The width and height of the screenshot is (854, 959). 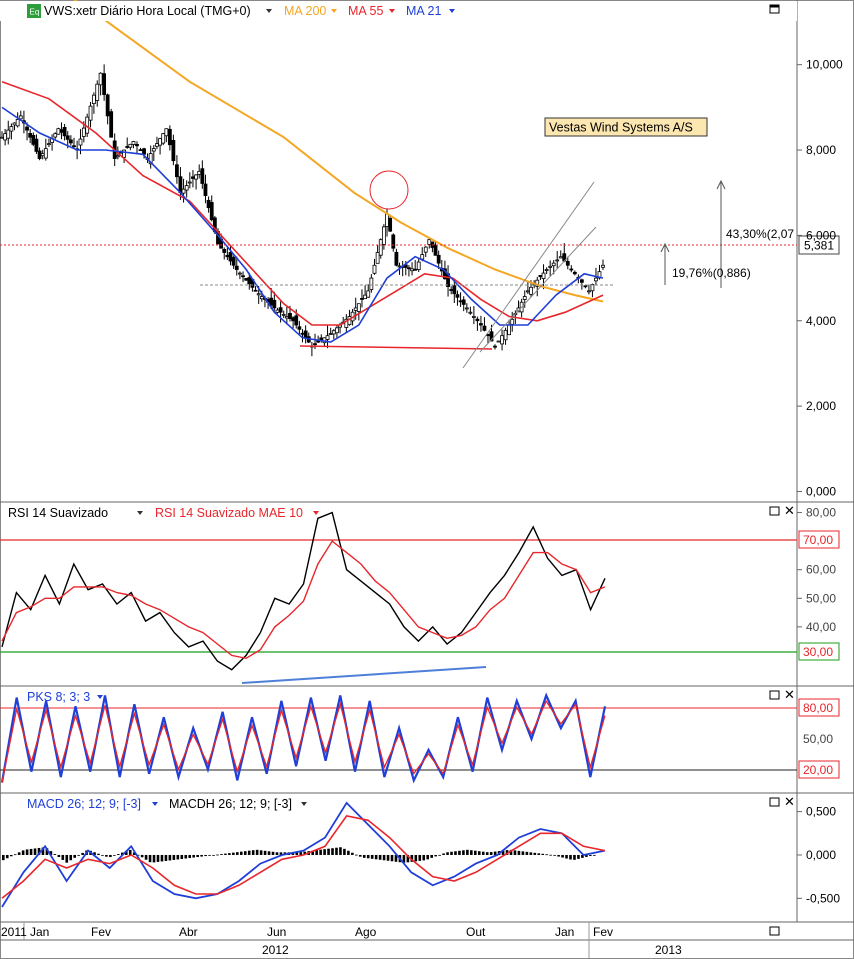 I want to click on eq-badge-text: Eq, so click(x=35, y=12).